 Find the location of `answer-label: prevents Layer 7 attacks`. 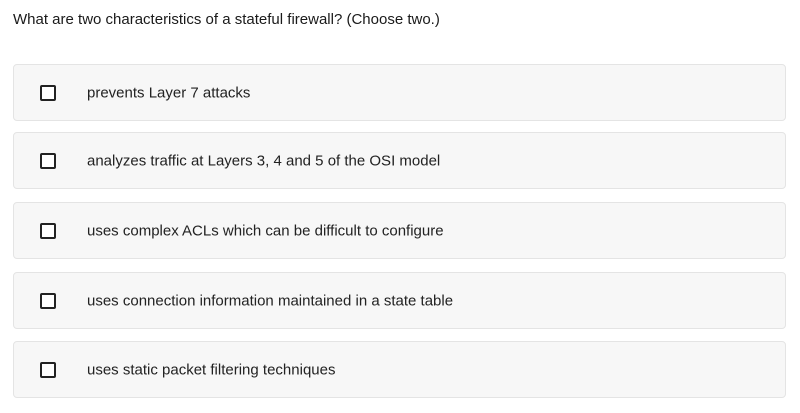

answer-label: prevents Layer 7 attacks is located at coordinates (169, 92).